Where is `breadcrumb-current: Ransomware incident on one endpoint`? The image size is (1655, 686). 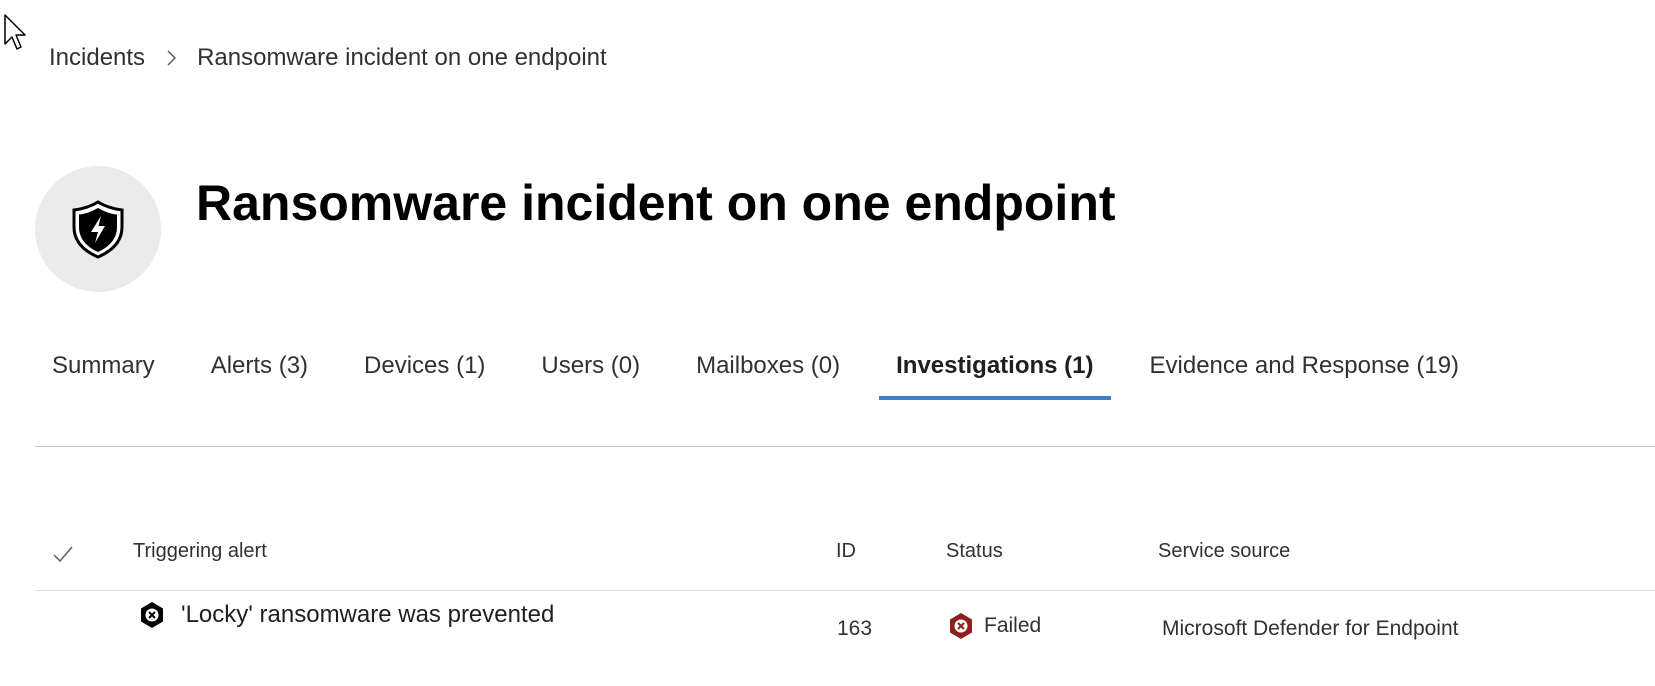
breadcrumb-current: Ransomware incident on one endpoint is located at coordinates (402, 57).